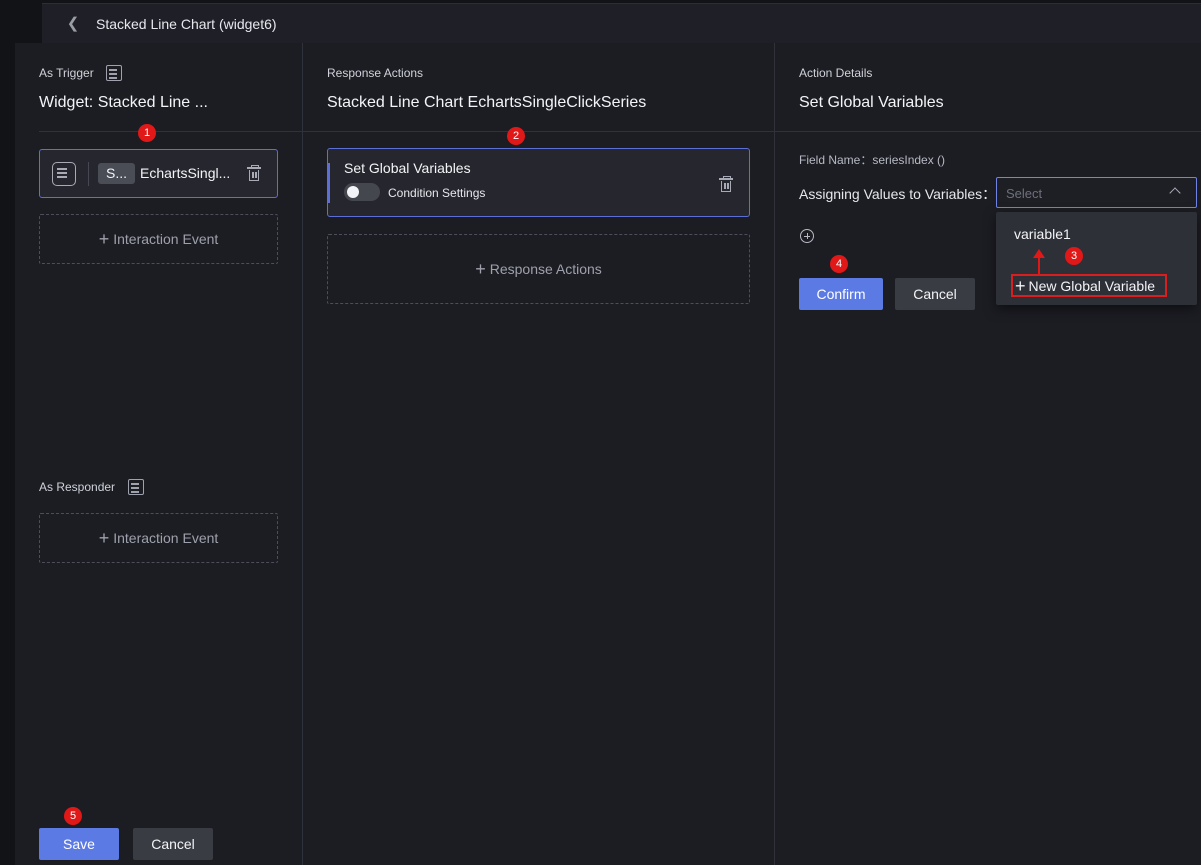 Image resolution: width=1201 pixels, height=865 pixels. Describe the element at coordinates (1092, 285) in the screenshot. I see `new-global-variable-label: New Global Variable` at that location.